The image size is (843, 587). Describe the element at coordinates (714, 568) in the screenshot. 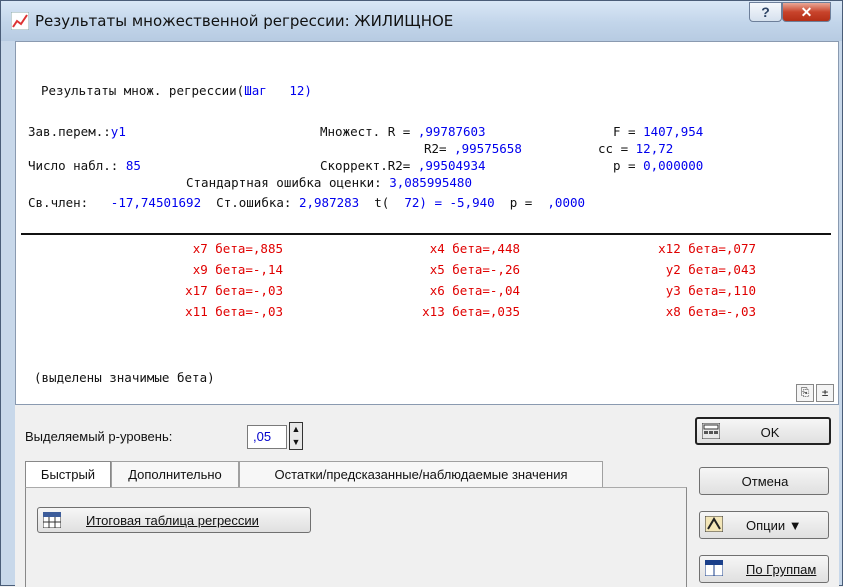

I see `by-group-icon` at that location.